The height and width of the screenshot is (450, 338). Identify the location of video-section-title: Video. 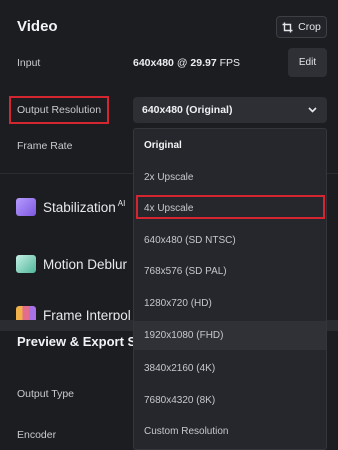
(37, 26).